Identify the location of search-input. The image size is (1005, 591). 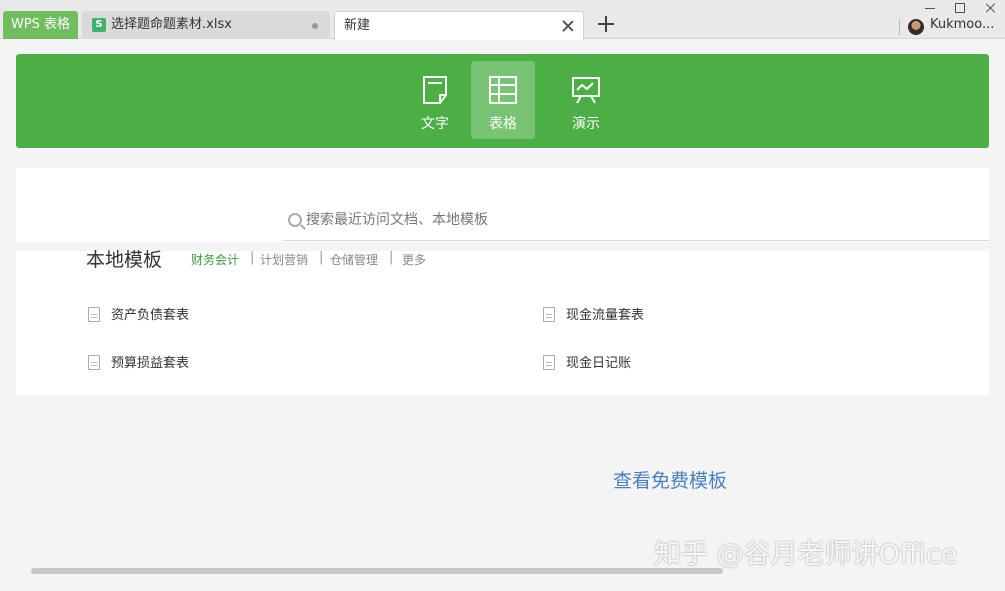
(646, 220).